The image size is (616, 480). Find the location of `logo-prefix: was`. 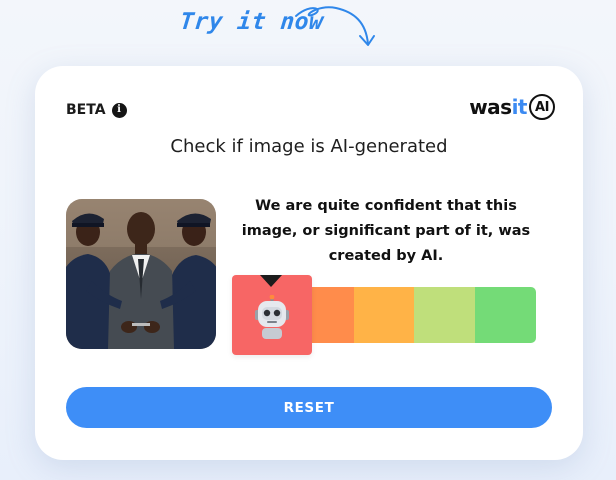

logo-prefix: was is located at coordinates (490, 107).